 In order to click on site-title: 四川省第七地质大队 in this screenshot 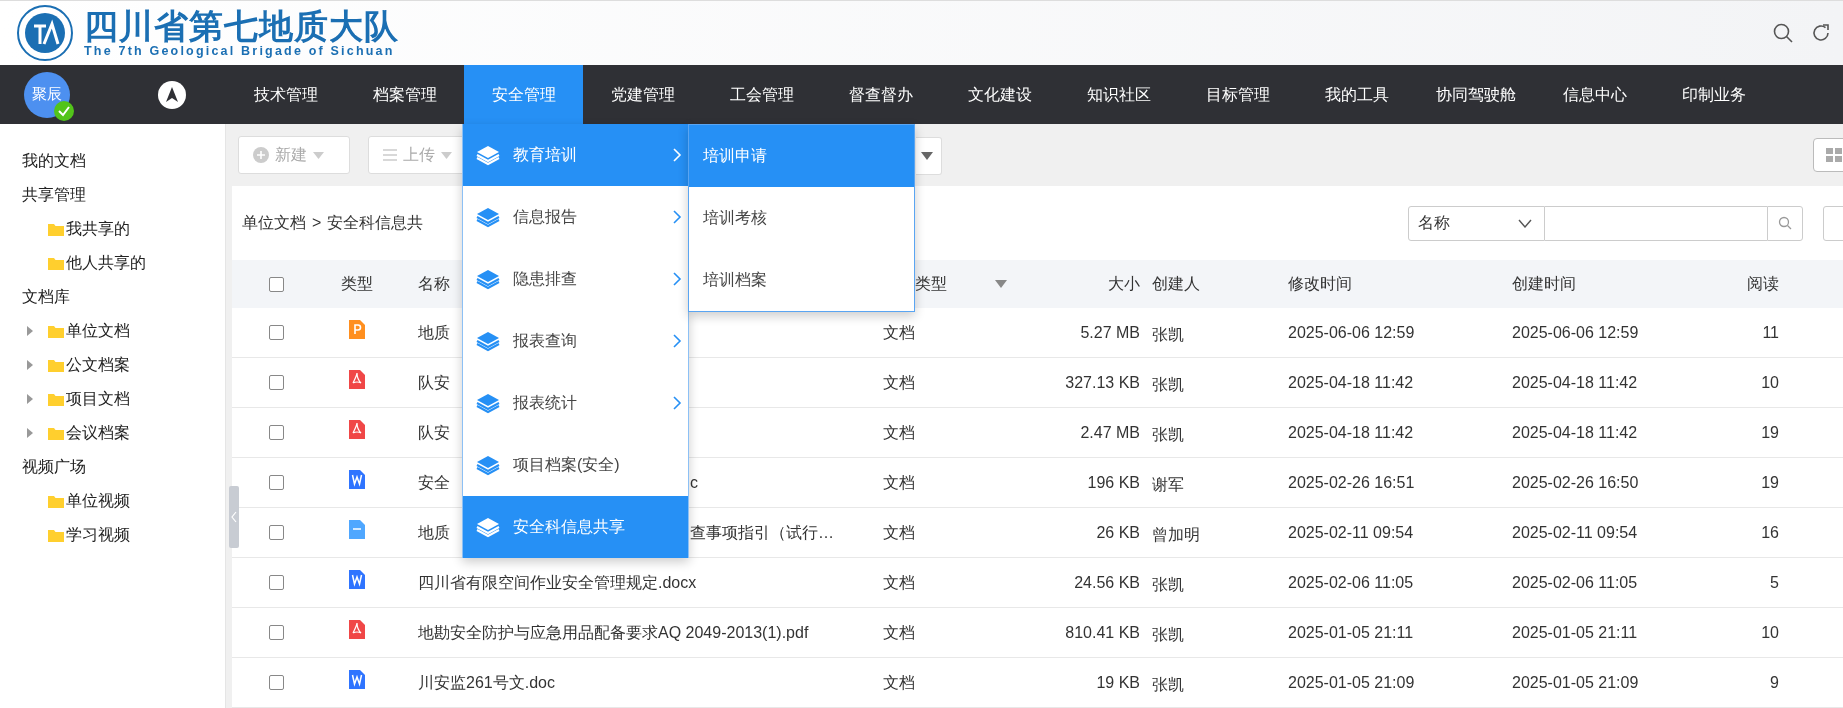, I will do `click(241, 25)`.